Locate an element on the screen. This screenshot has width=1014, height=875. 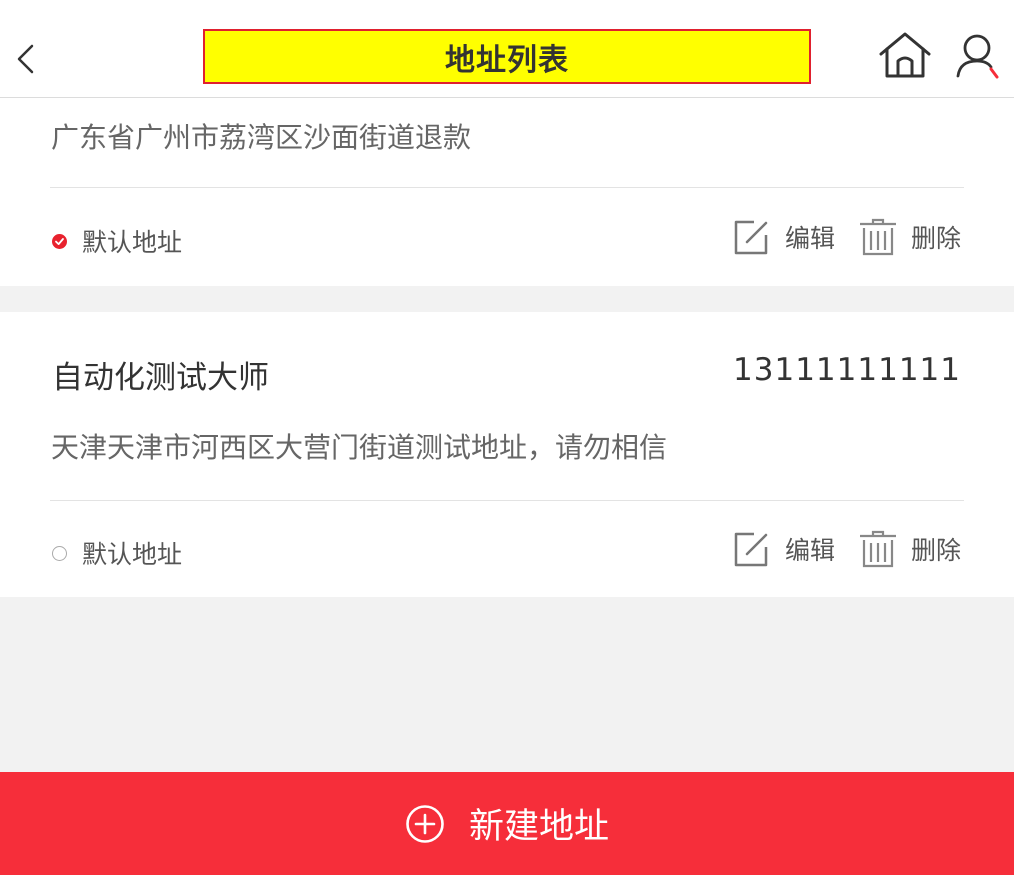
check-circle-icon is located at coordinates (59, 241).